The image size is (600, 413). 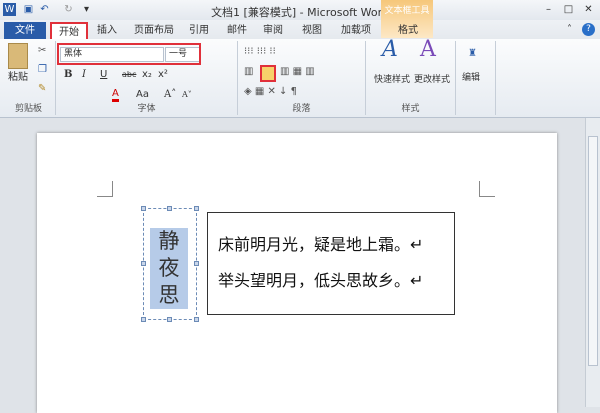 I want to click on cut-icon: ✂, so click(x=42, y=51).